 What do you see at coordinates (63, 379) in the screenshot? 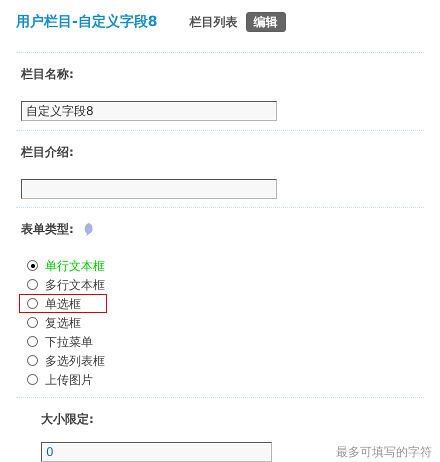
I see `radio-option: 上传图片` at bounding box center [63, 379].